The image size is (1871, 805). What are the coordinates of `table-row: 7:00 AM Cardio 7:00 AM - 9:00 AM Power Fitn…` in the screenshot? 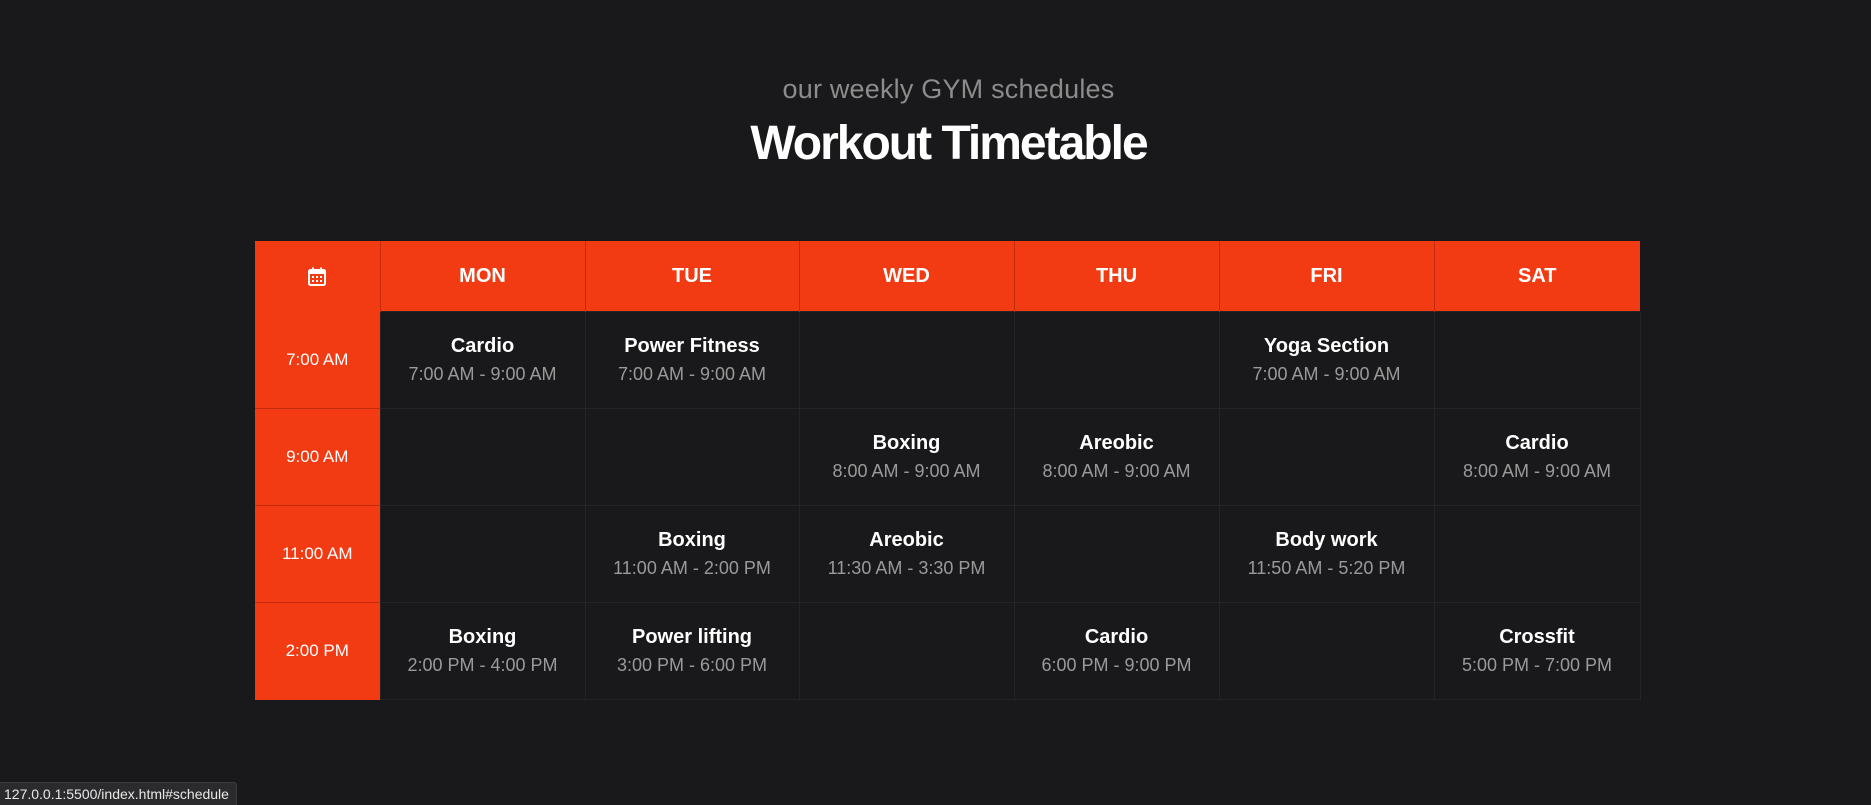 It's located at (948, 360).